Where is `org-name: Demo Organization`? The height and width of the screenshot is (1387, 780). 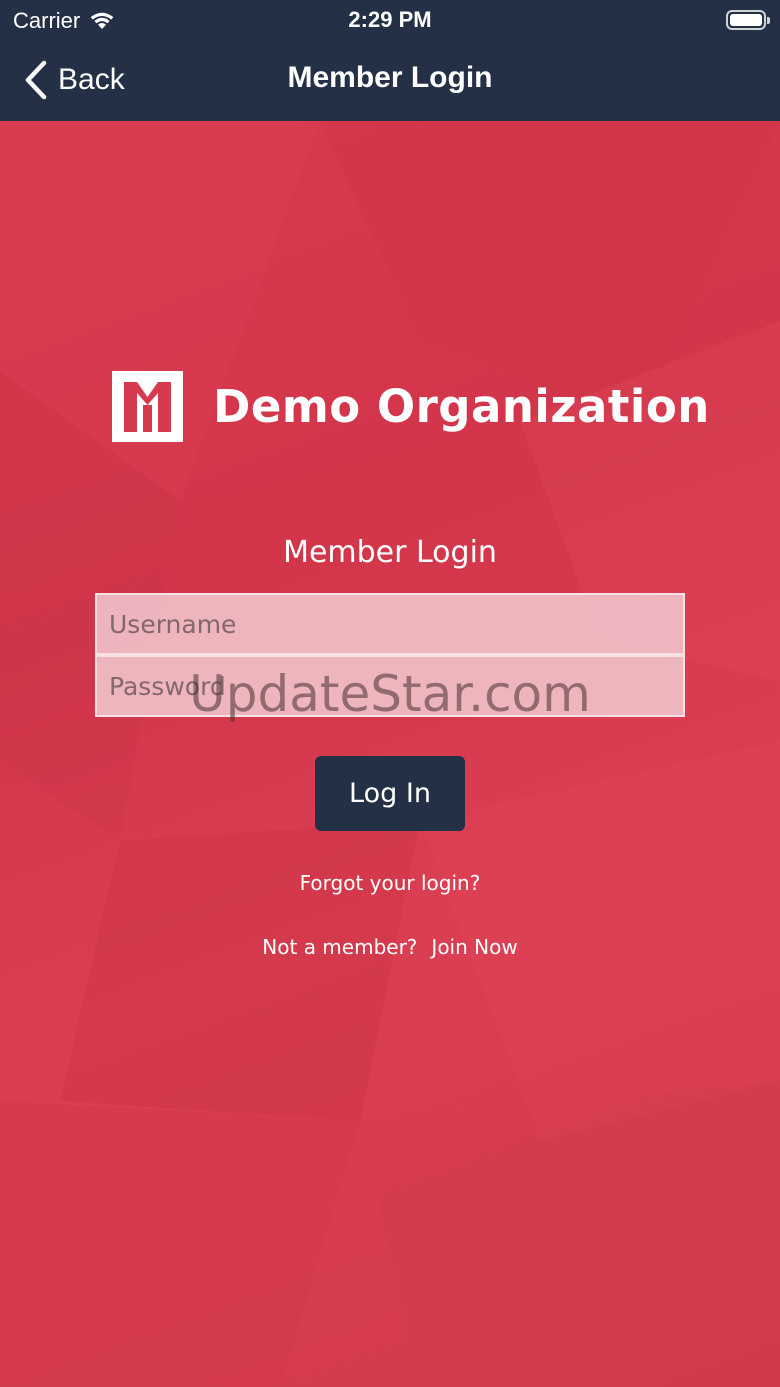
org-name: Demo Organization is located at coordinates (461, 406).